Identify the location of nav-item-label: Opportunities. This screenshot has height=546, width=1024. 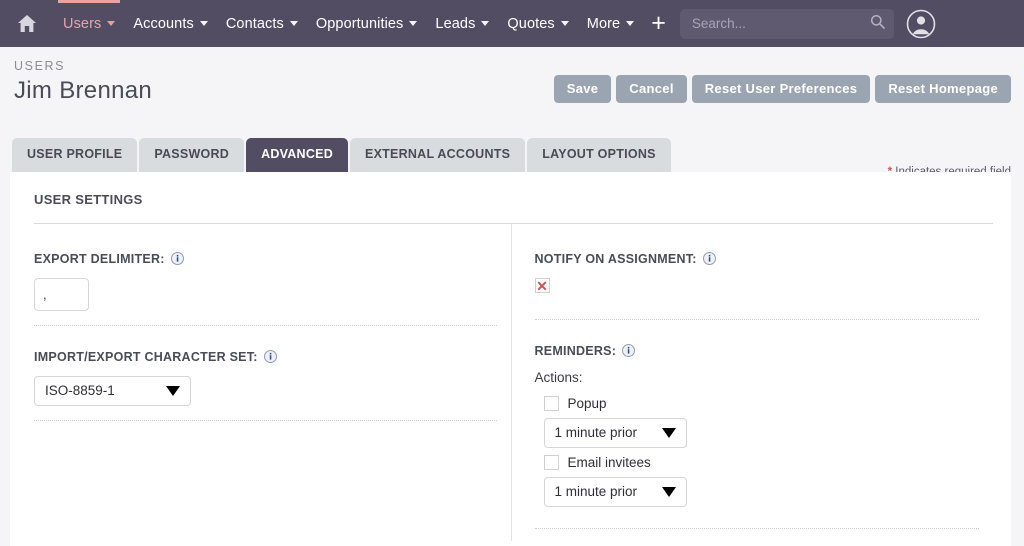
(359, 23).